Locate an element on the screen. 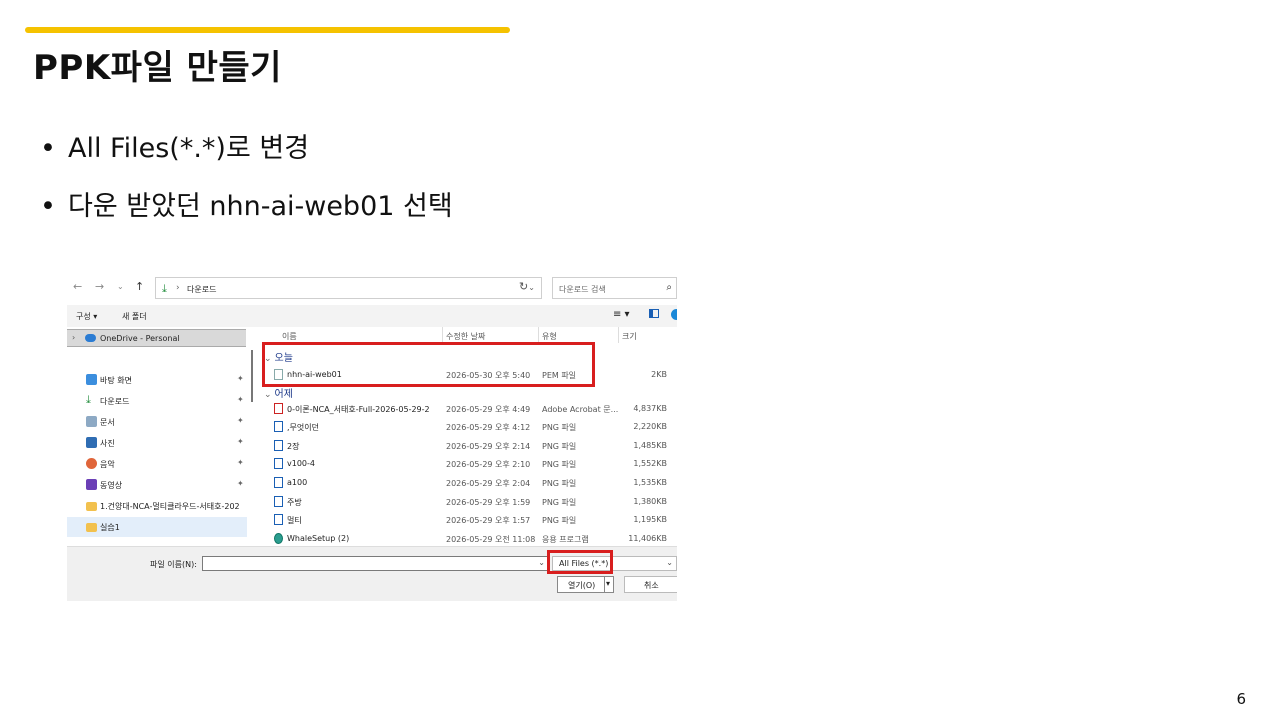 The height and width of the screenshot is (720, 1280). music-icon is located at coordinates (91, 463).